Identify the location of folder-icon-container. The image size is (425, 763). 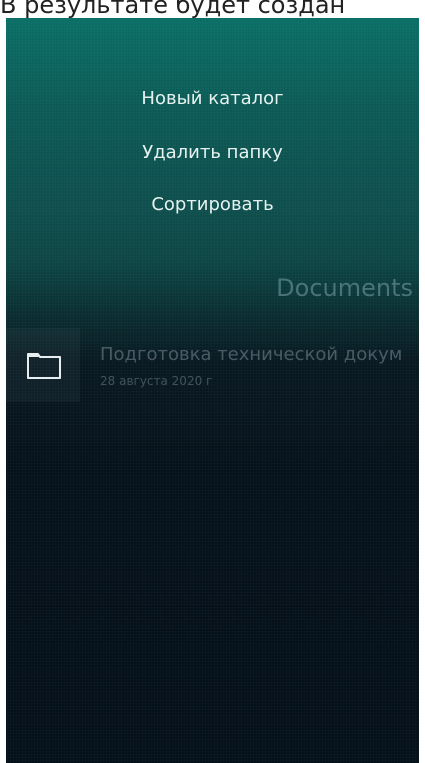
(43, 365).